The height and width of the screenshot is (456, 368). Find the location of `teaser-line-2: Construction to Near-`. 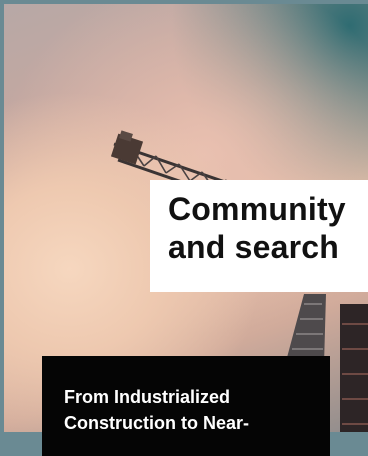

teaser-line-2: Construction to Near- is located at coordinates (157, 423).